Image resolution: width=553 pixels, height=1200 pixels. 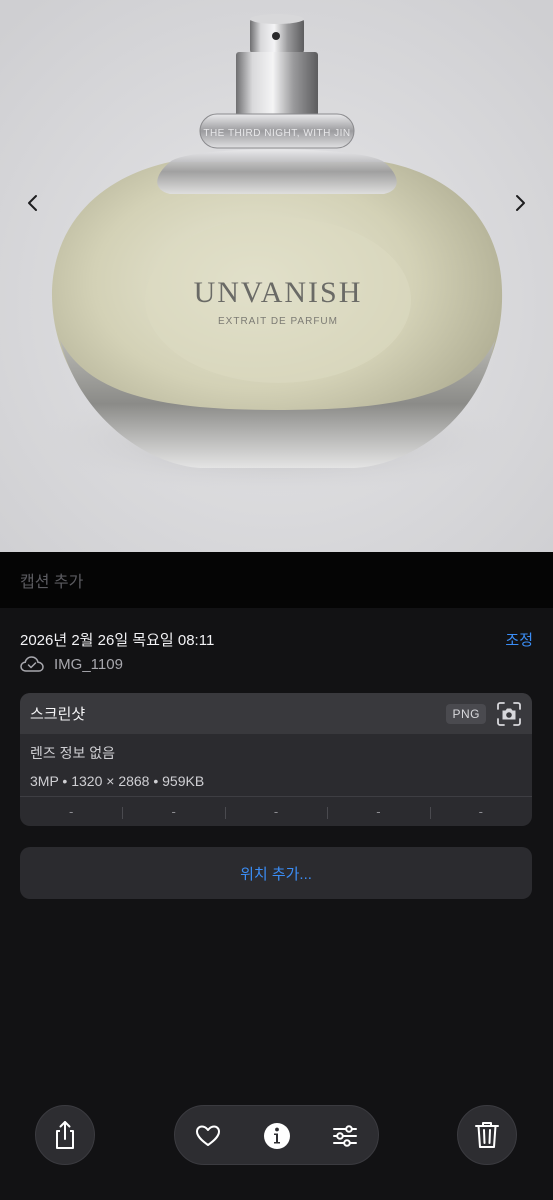 I want to click on info-icon, so click(x=277, y=1136).